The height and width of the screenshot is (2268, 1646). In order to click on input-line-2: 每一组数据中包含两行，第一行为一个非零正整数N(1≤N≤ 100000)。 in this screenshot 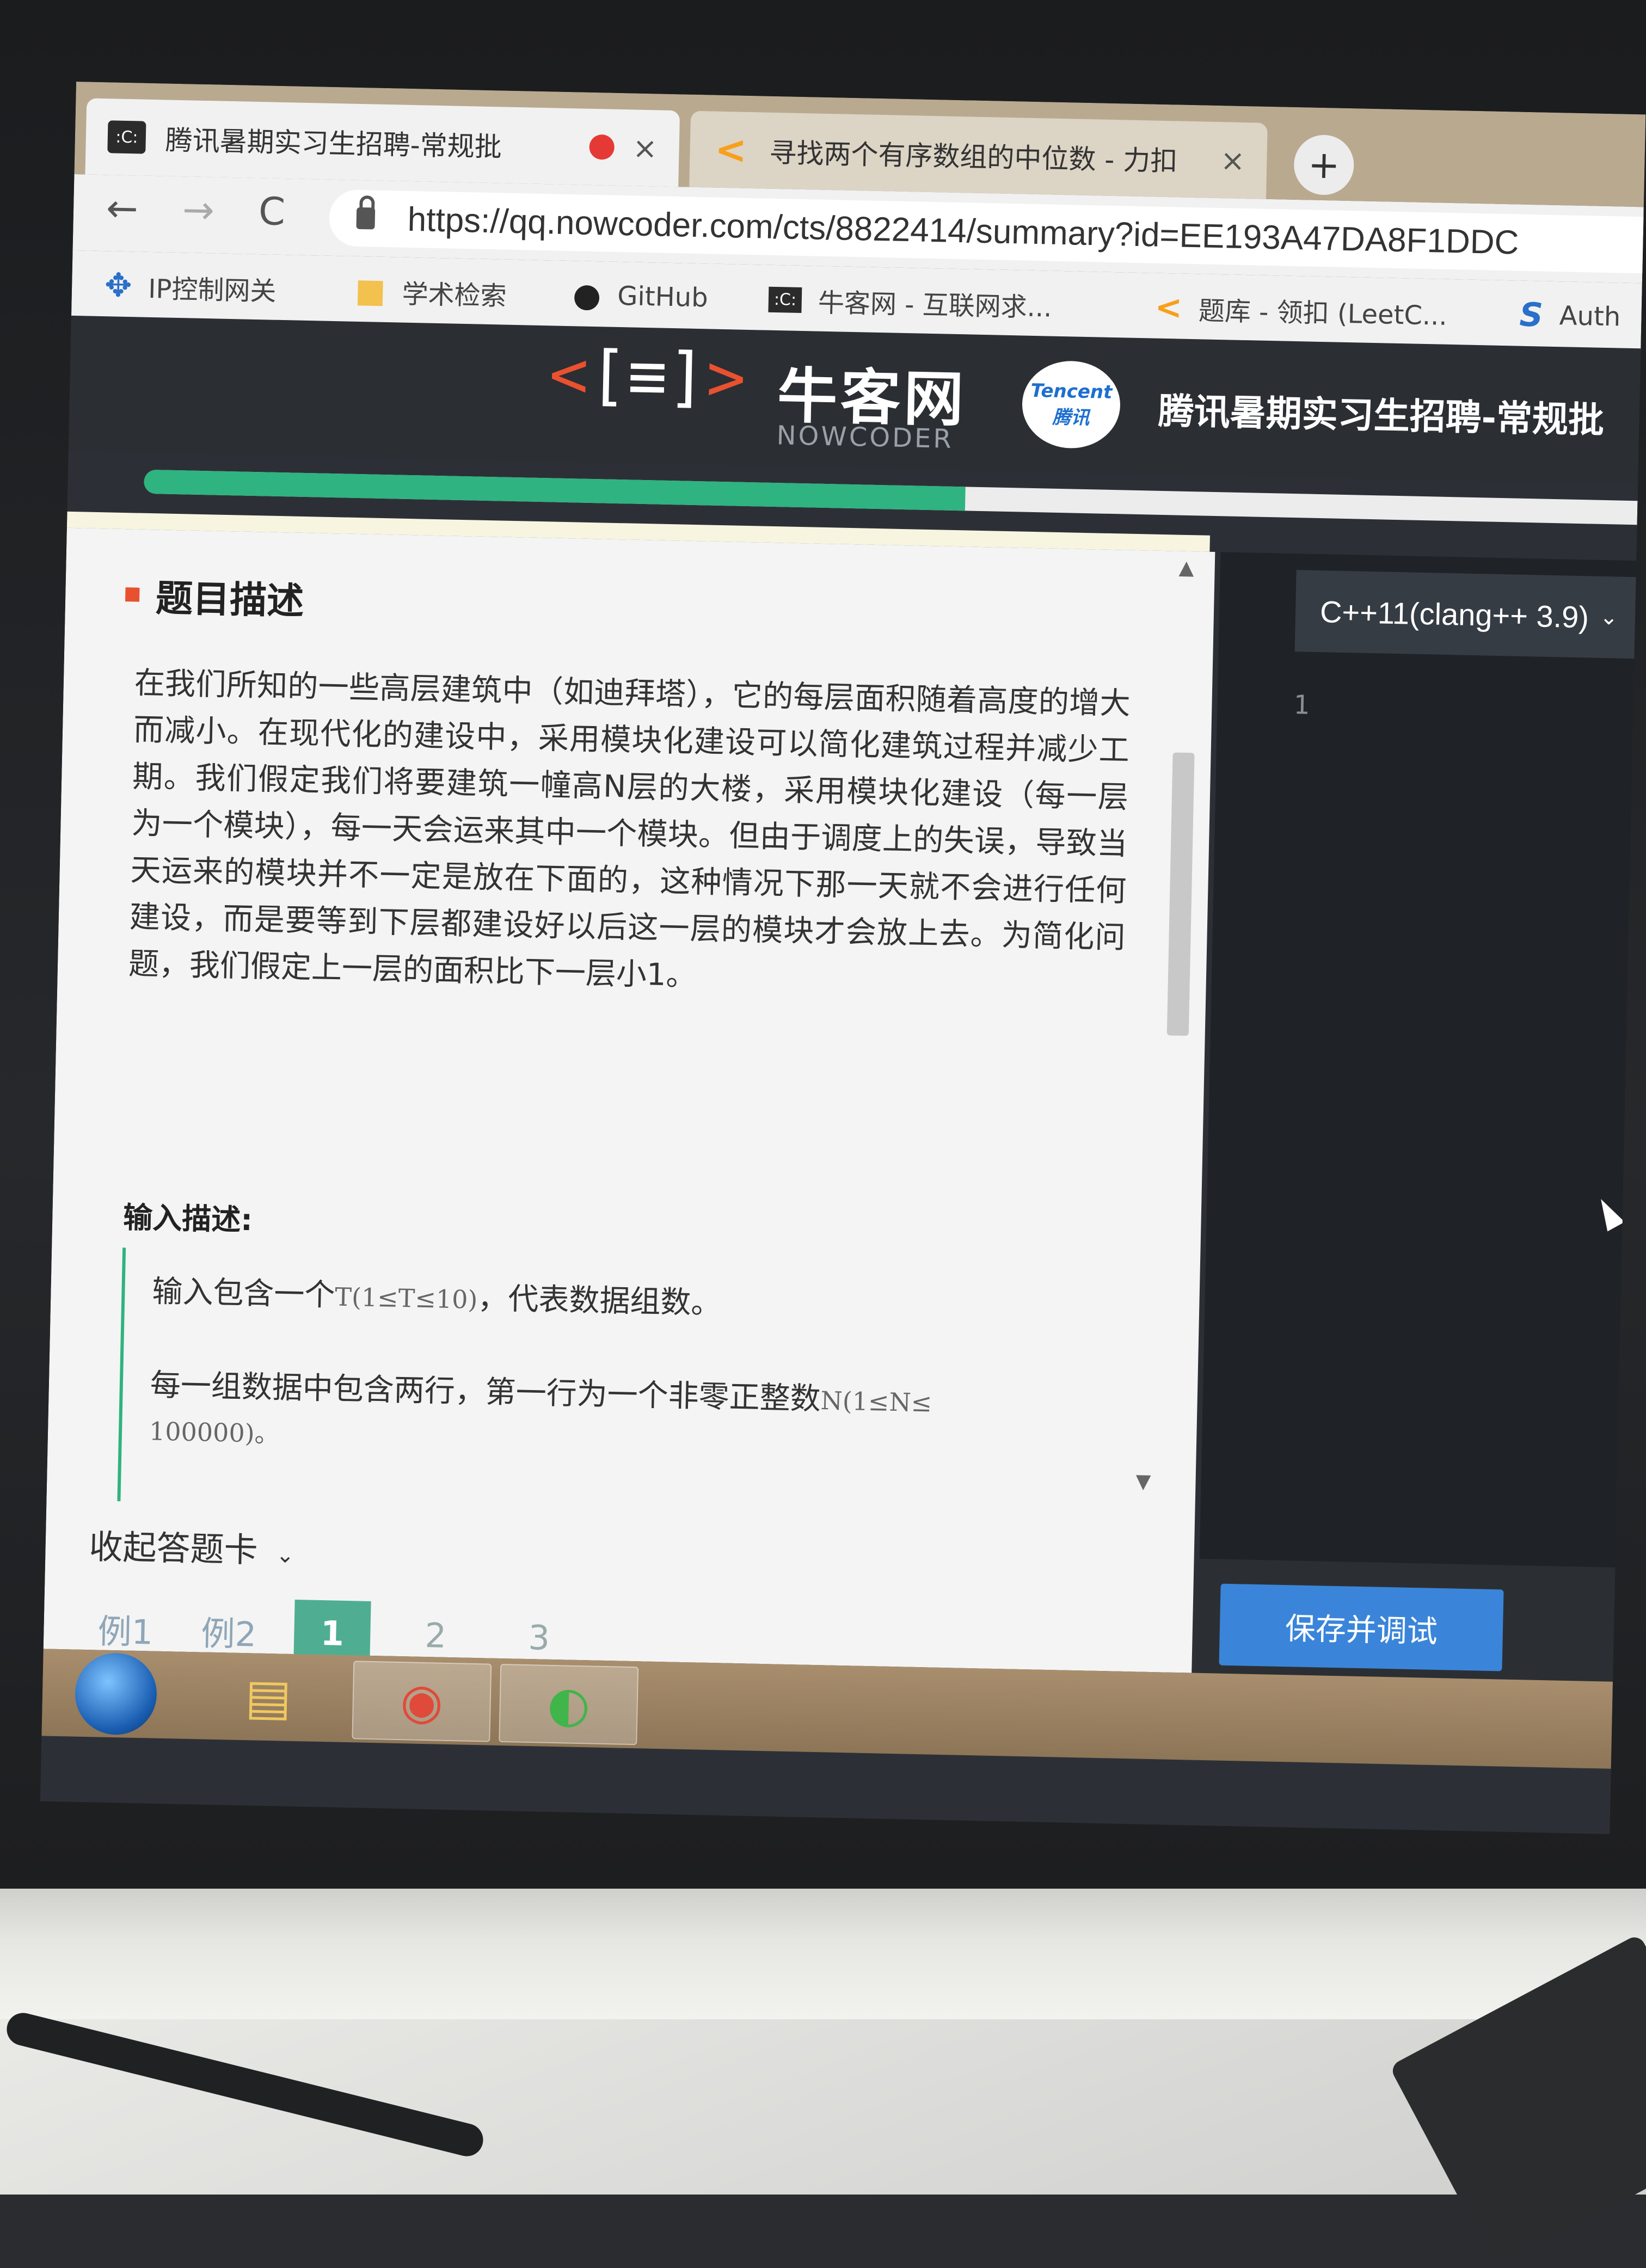, I will do `click(632, 1418)`.